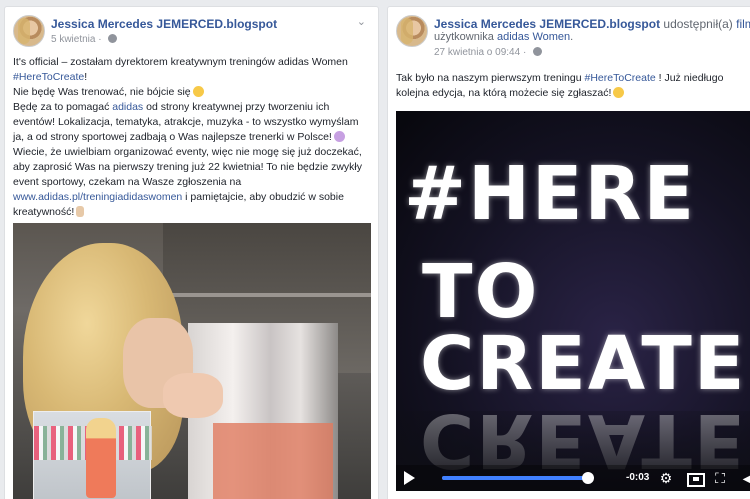 Image resolution: width=750 pixels, height=499 pixels. What do you see at coordinates (63, 107) in the screenshot?
I see `text-line: Będę za to pomagać` at bounding box center [63, 107].